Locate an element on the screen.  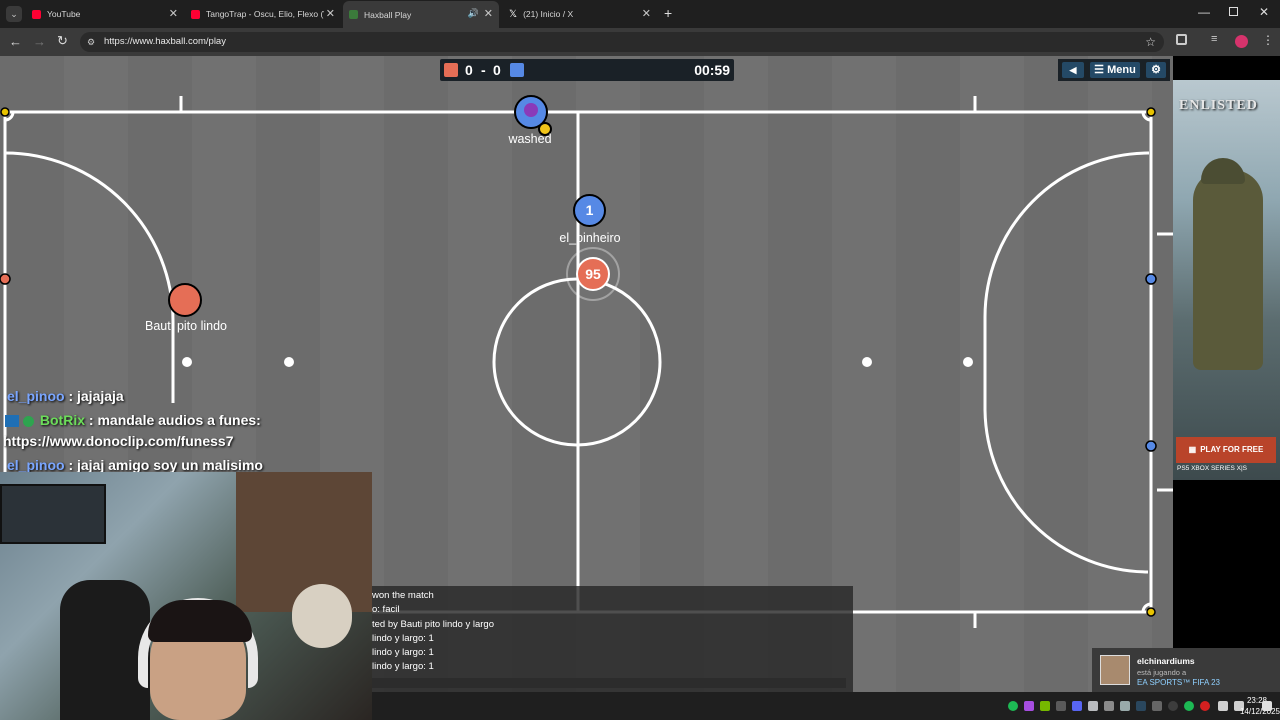
streamer-hair is located at coordinates (200, 621).